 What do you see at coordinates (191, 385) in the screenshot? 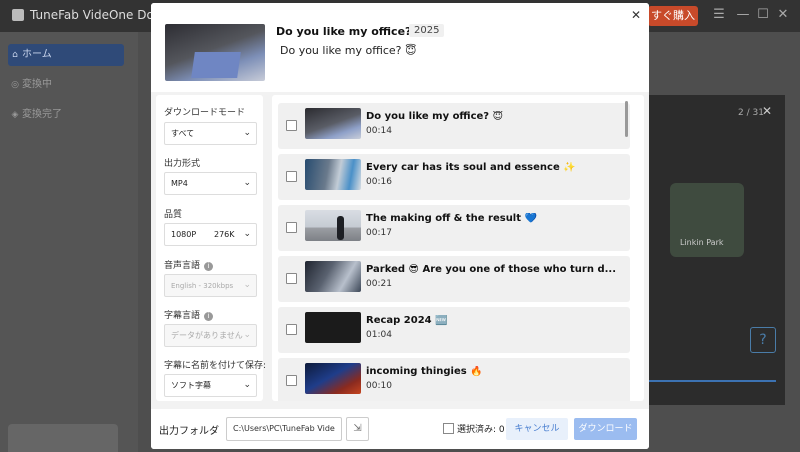
I see `subtitle-save-value: ソフト字幕` at bounding box center [191, 385].